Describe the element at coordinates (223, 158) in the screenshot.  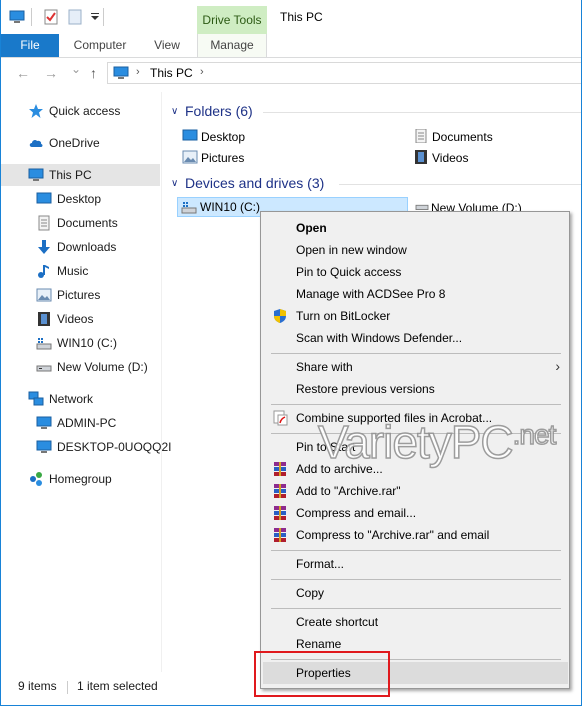
I see `folder-label: Pictures` at that location.